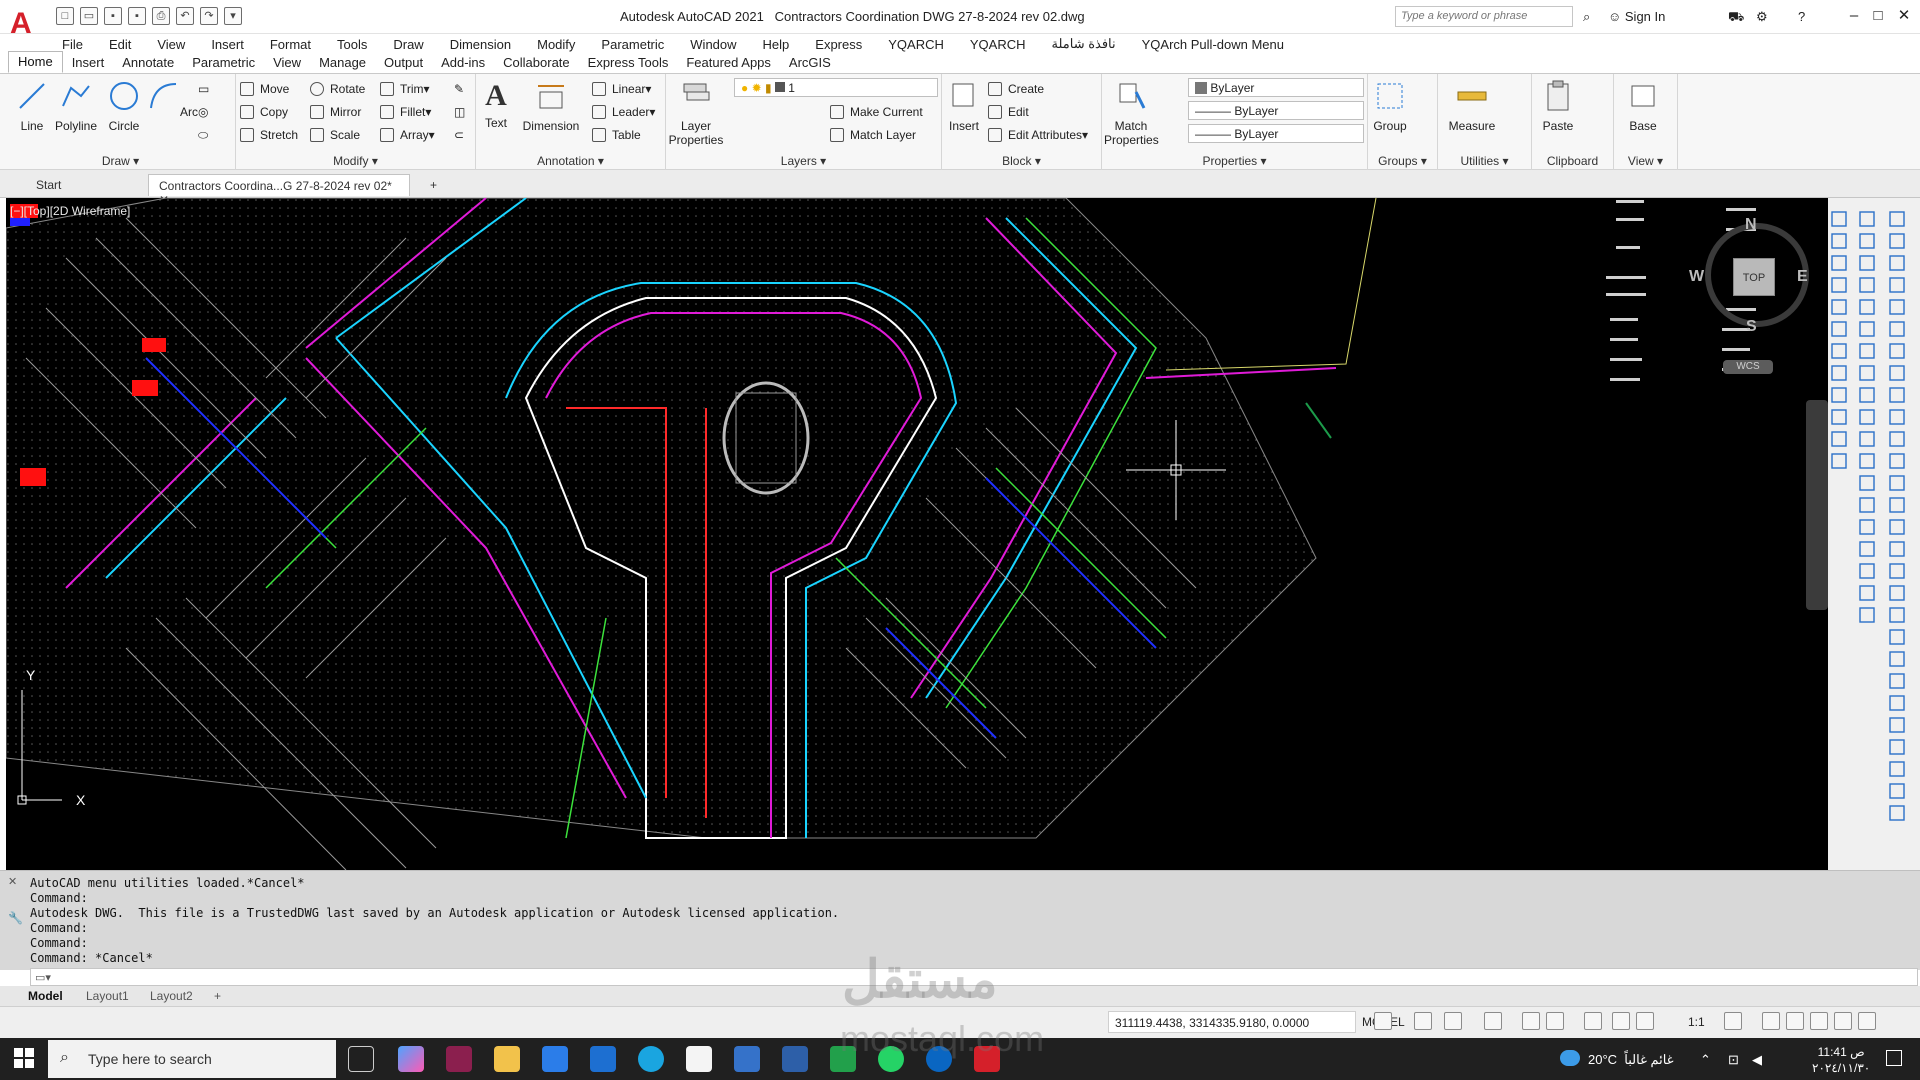  Describe the element at coordinates (459, 1059) in the screenshot. I see `app-g-icon` at that location.